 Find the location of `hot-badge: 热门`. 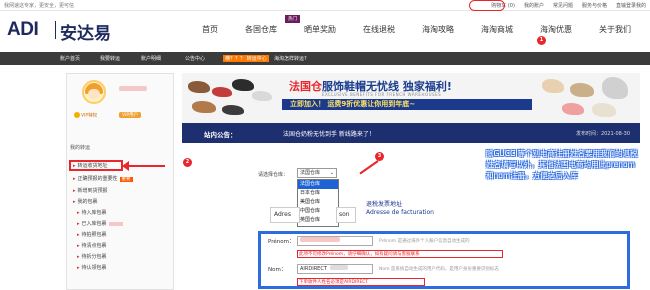

hot-badge: 热门 is located at coordinates (292, 19).